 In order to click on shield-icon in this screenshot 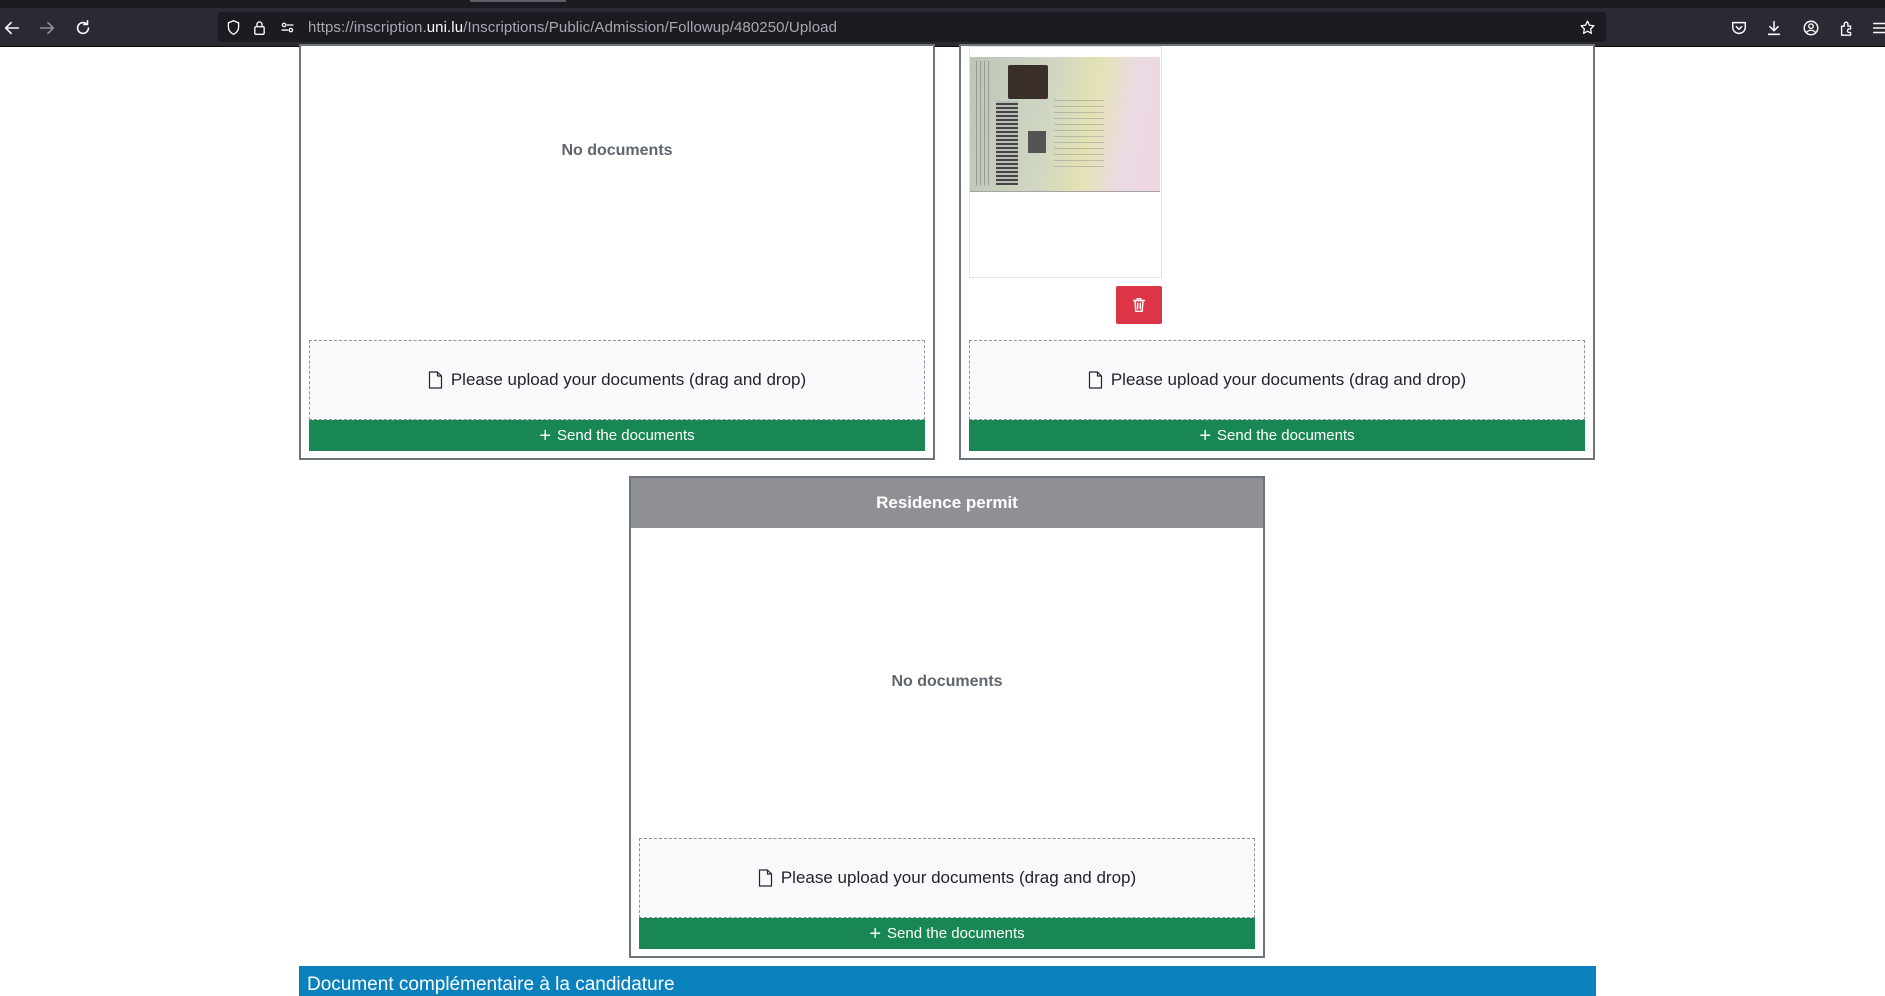, I will do `click(233, 27)`.